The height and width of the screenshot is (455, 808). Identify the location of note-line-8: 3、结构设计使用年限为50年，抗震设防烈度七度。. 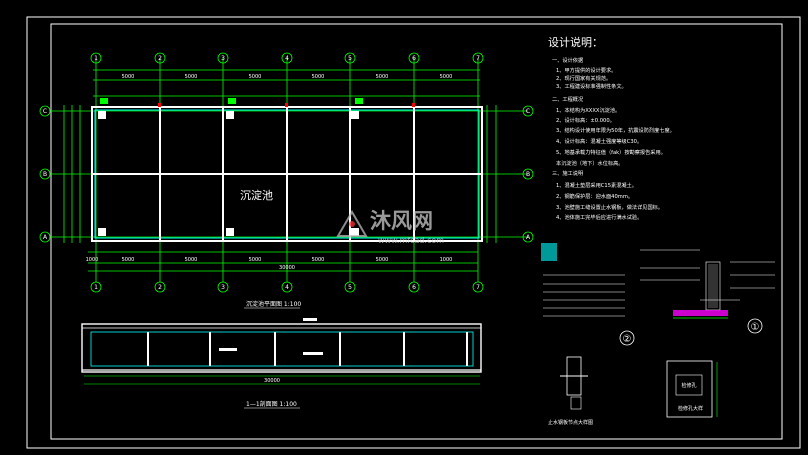
(615, 130).